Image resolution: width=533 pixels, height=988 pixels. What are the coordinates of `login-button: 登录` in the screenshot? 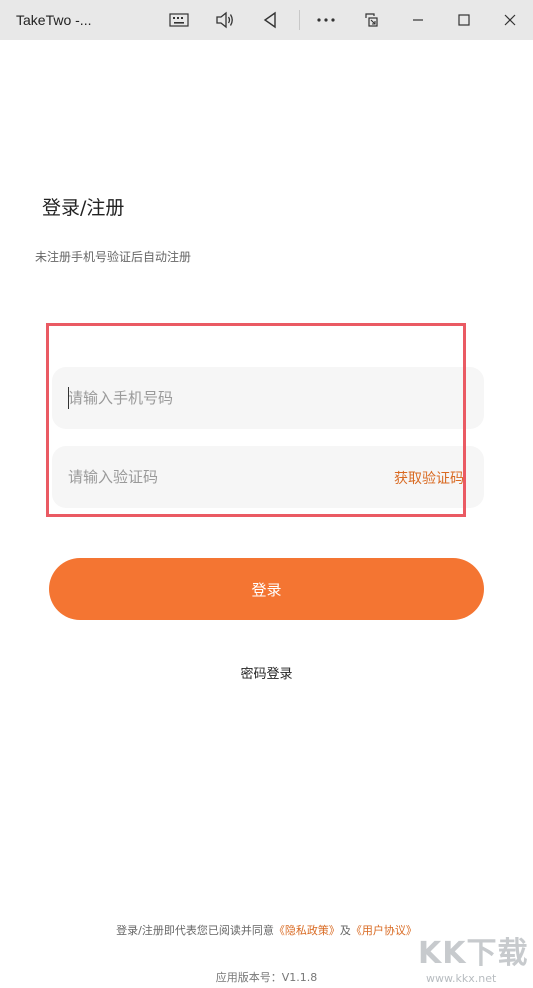 It's located at (266, 589).